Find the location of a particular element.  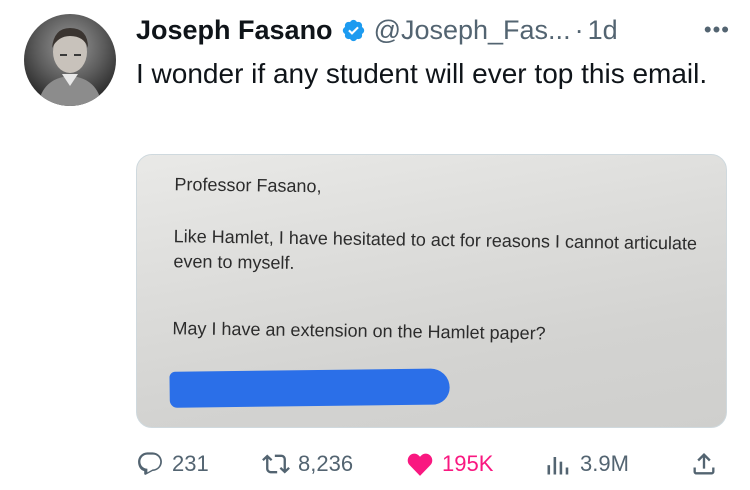

heart-icon is located at coordinates (420, 464).